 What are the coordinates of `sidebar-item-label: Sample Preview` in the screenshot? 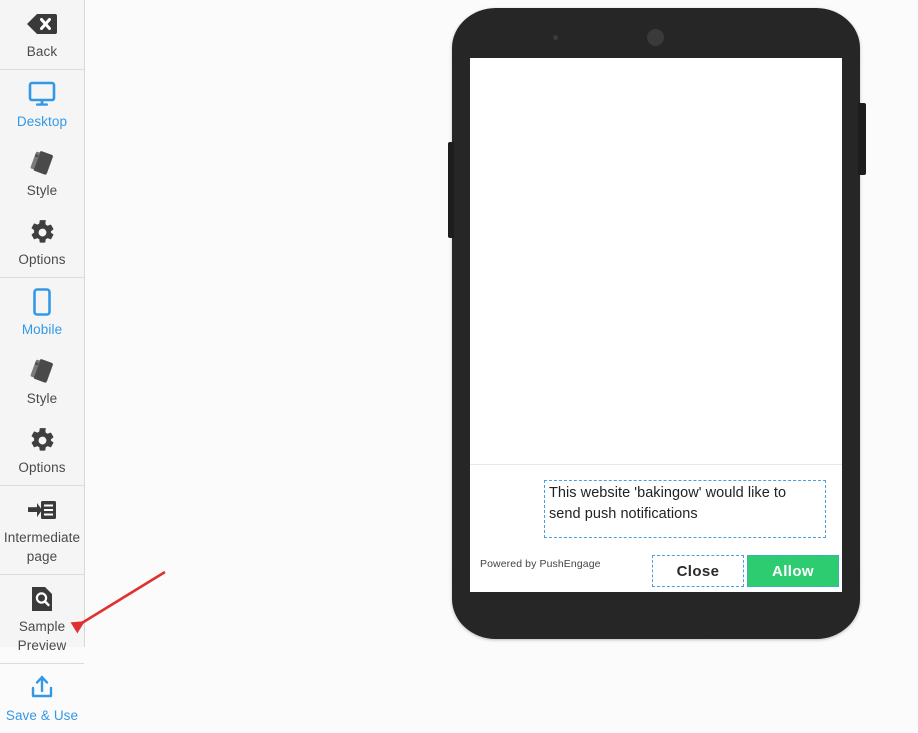 It's located at (42, 636).